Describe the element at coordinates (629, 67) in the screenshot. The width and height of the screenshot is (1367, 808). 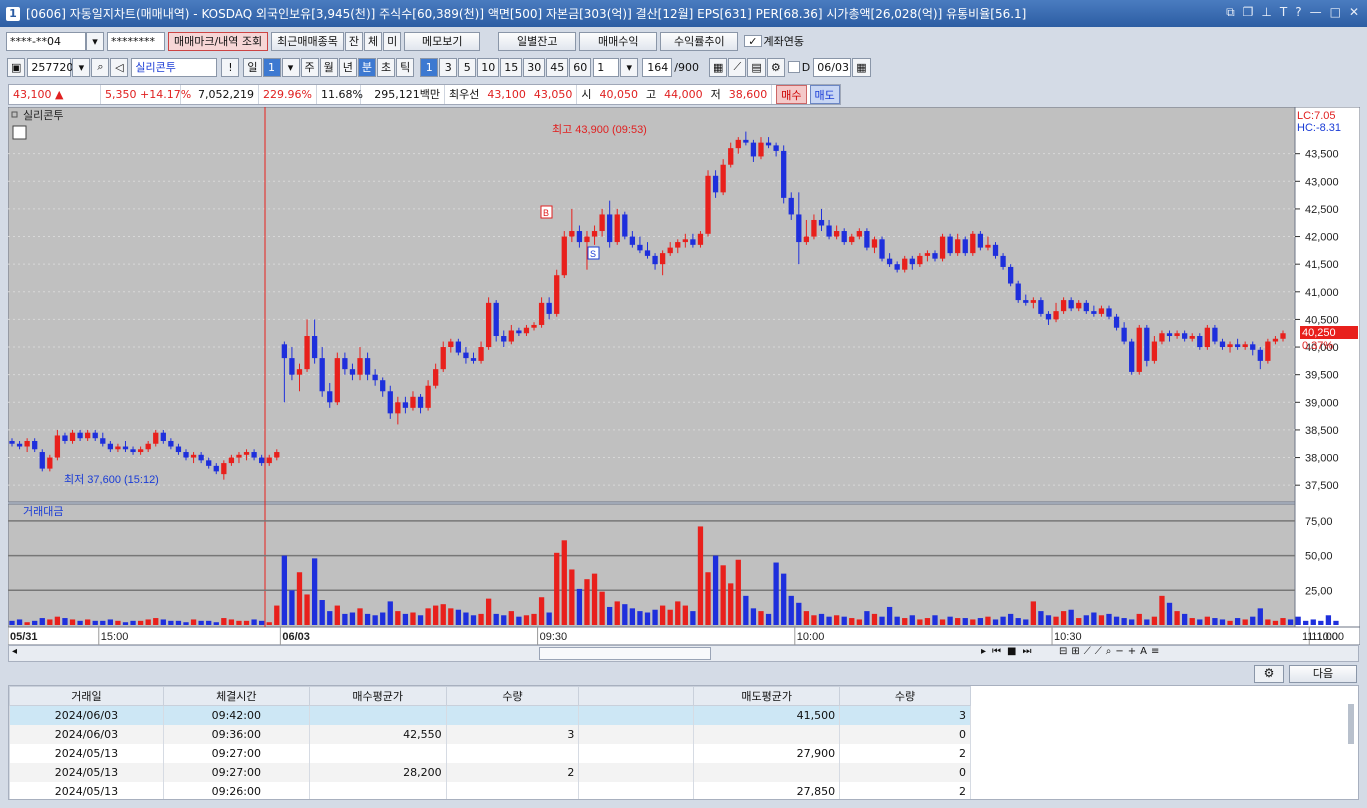
I see `count-dropdown-icon: ▾` at that location.